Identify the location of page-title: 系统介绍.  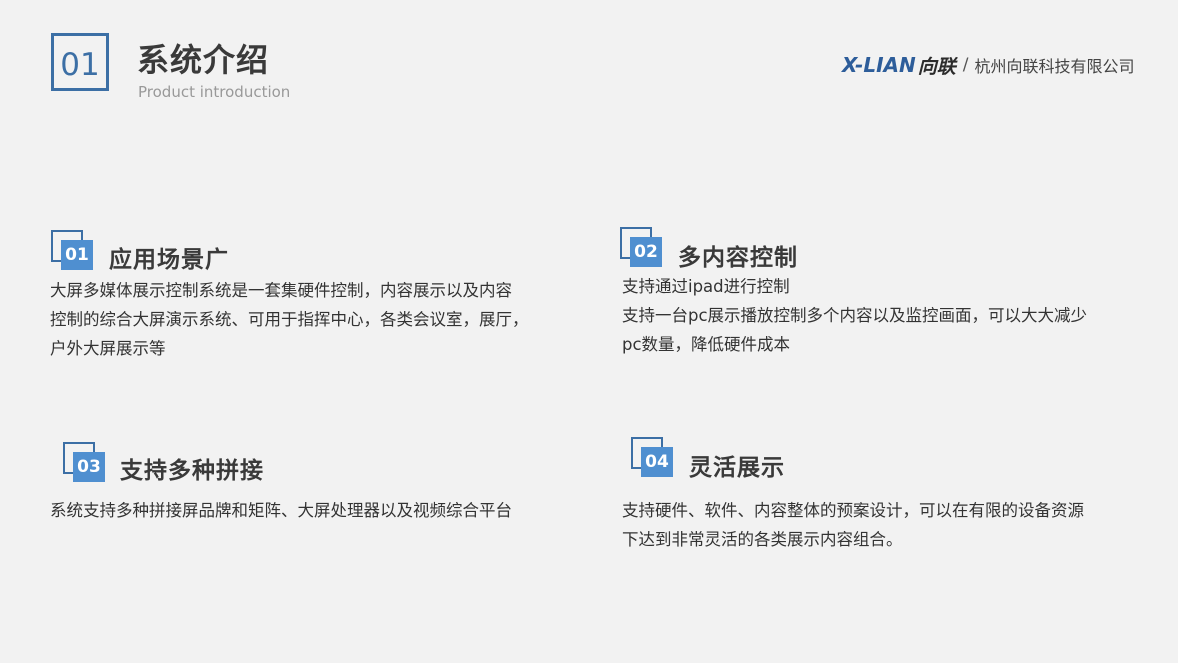
(203, 60).